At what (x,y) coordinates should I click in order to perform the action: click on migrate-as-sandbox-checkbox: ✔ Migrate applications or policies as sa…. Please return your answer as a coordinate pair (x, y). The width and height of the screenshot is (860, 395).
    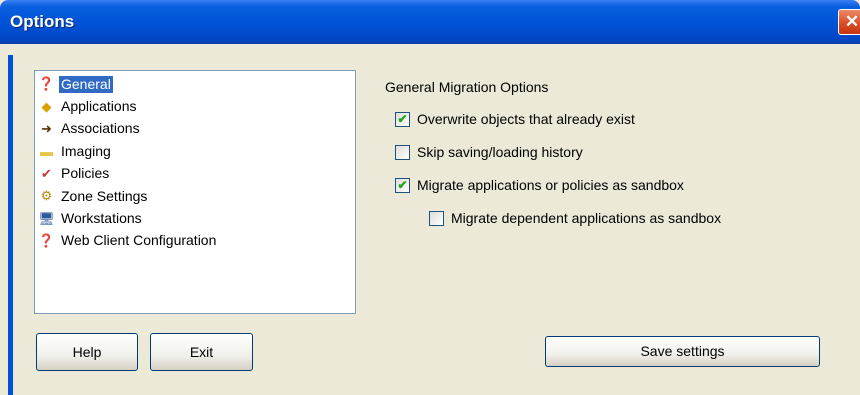
    Looking at the image, I should click on (539, 185).